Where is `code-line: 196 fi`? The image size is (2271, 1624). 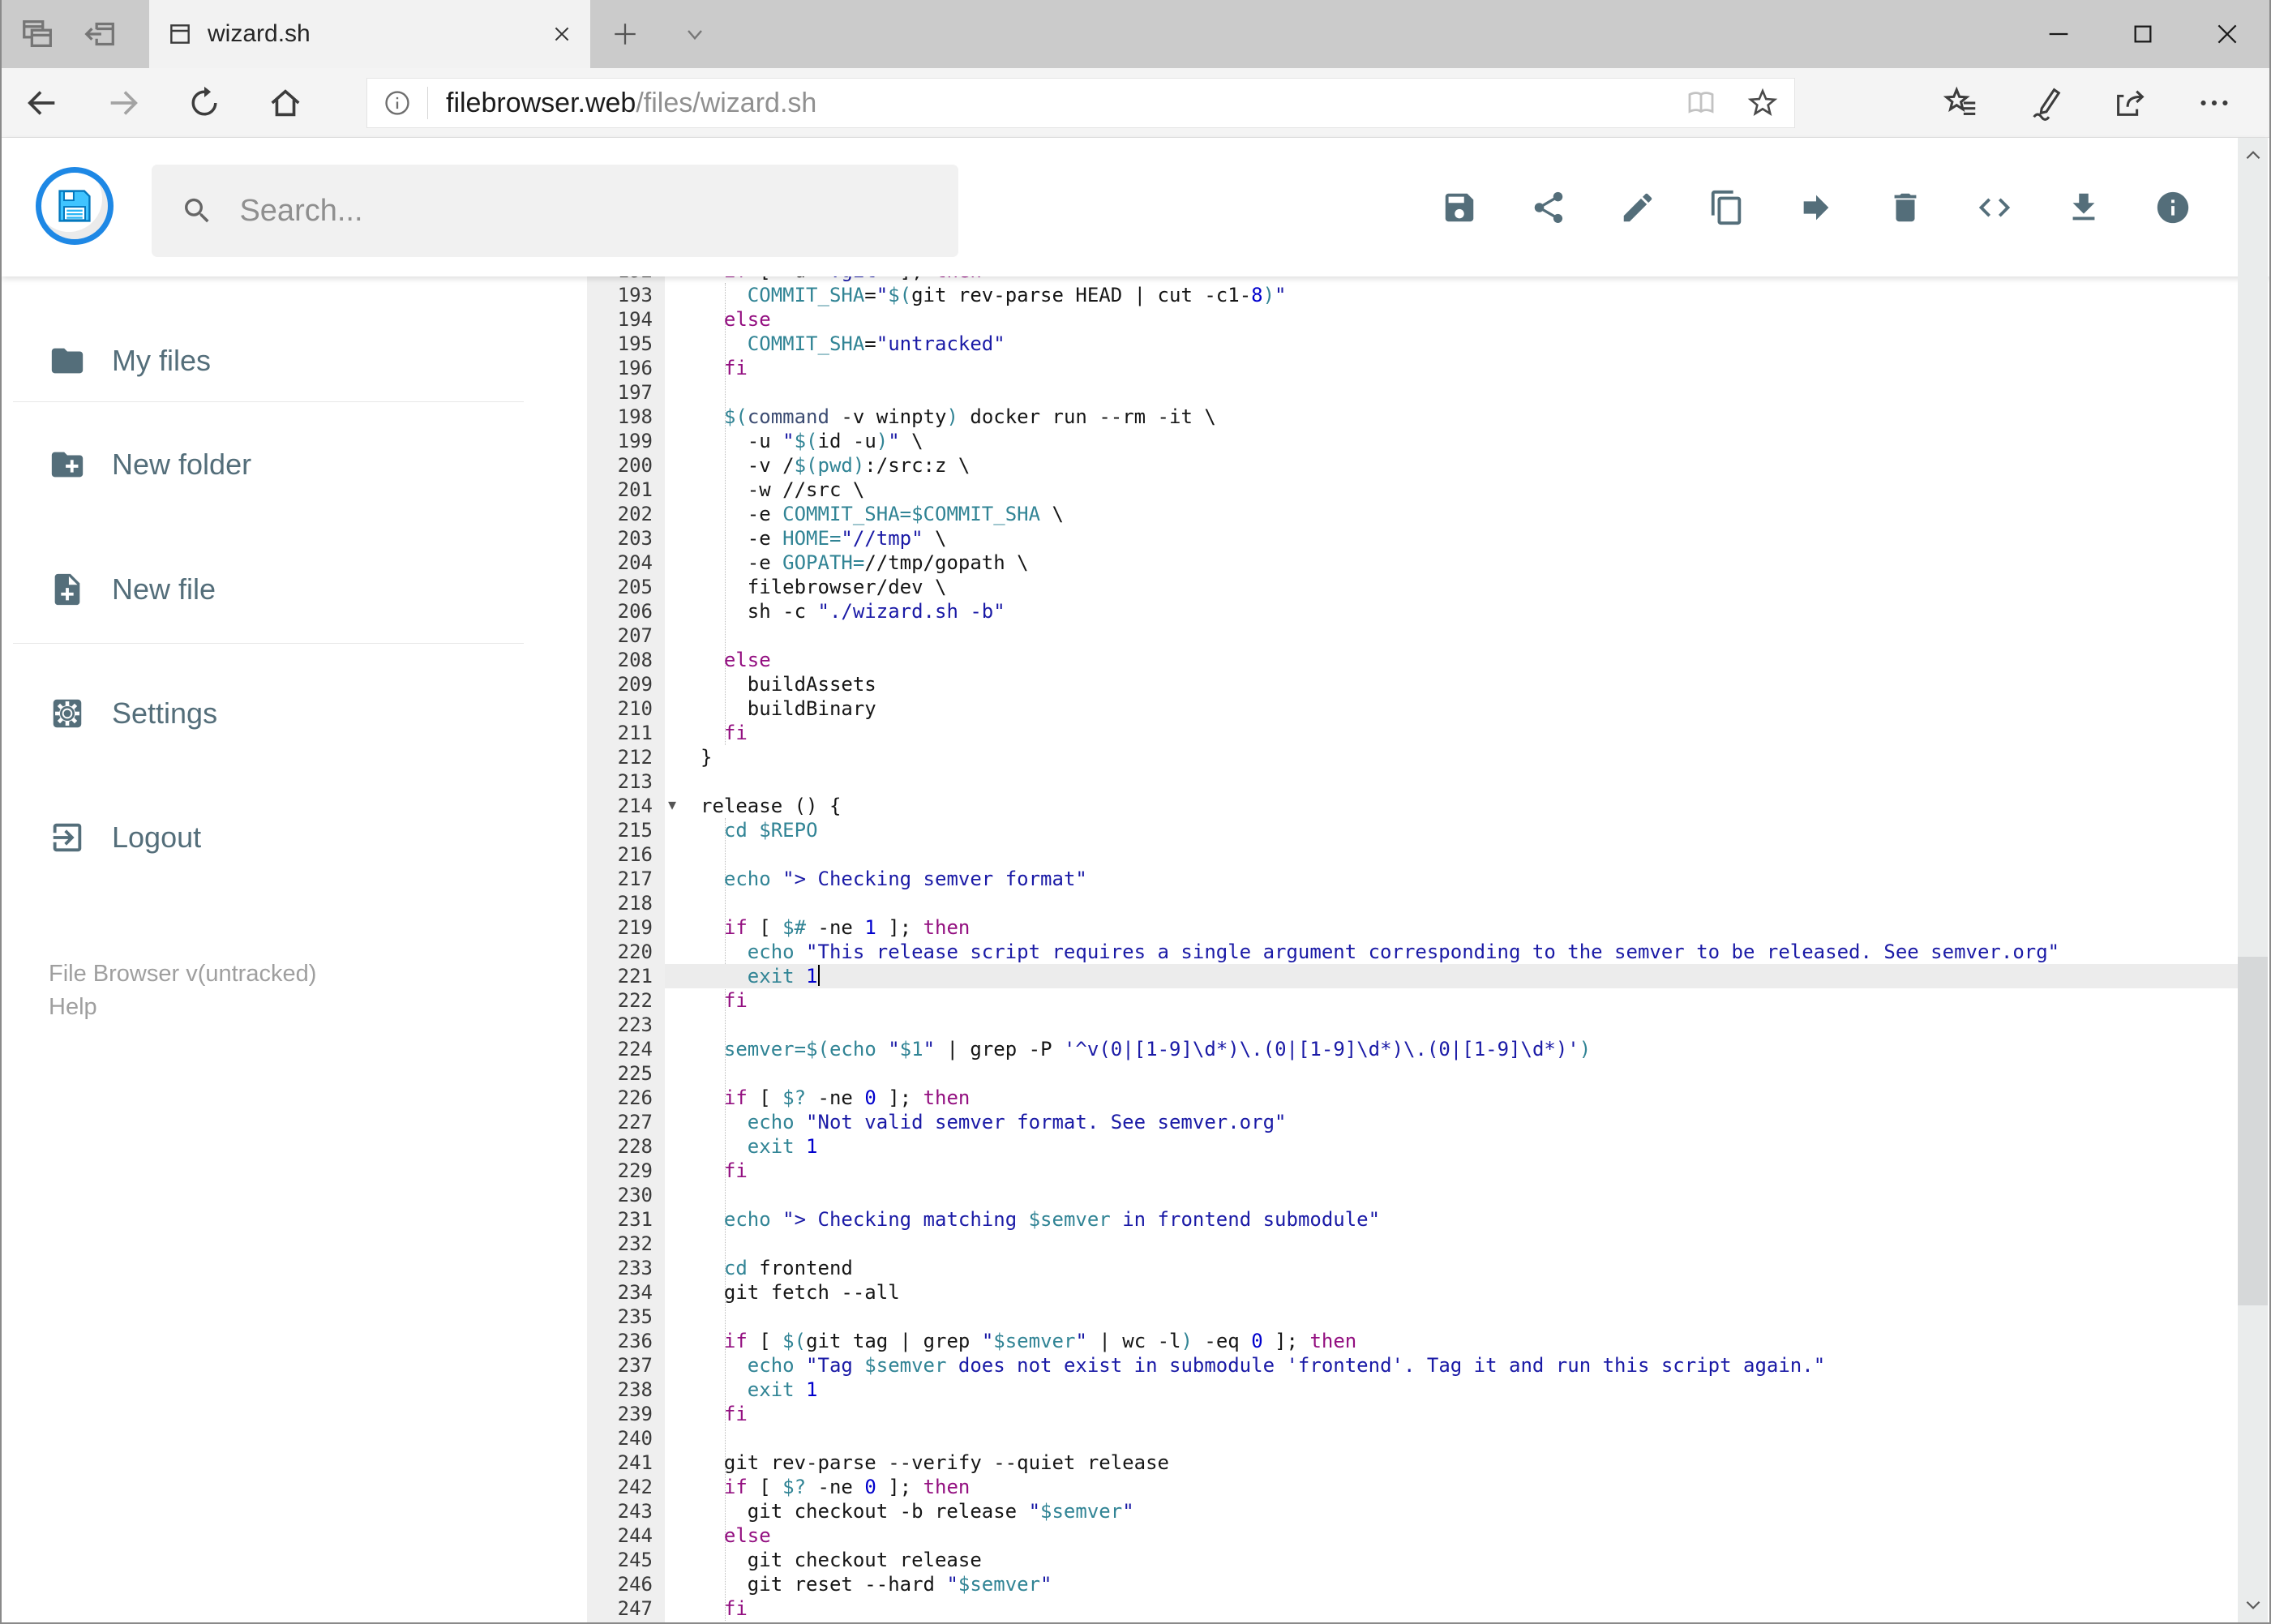 code-line: 196 fi is located at coordinates (1414, 368).